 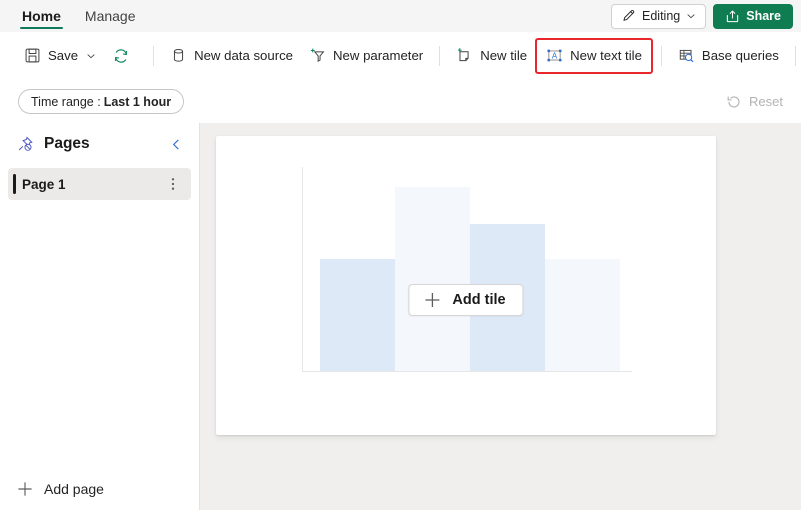 What do you see at coordinates (504, 55) in the screenshot?
I see `new-tile-label: New tile` at bounding box center [504, 55].